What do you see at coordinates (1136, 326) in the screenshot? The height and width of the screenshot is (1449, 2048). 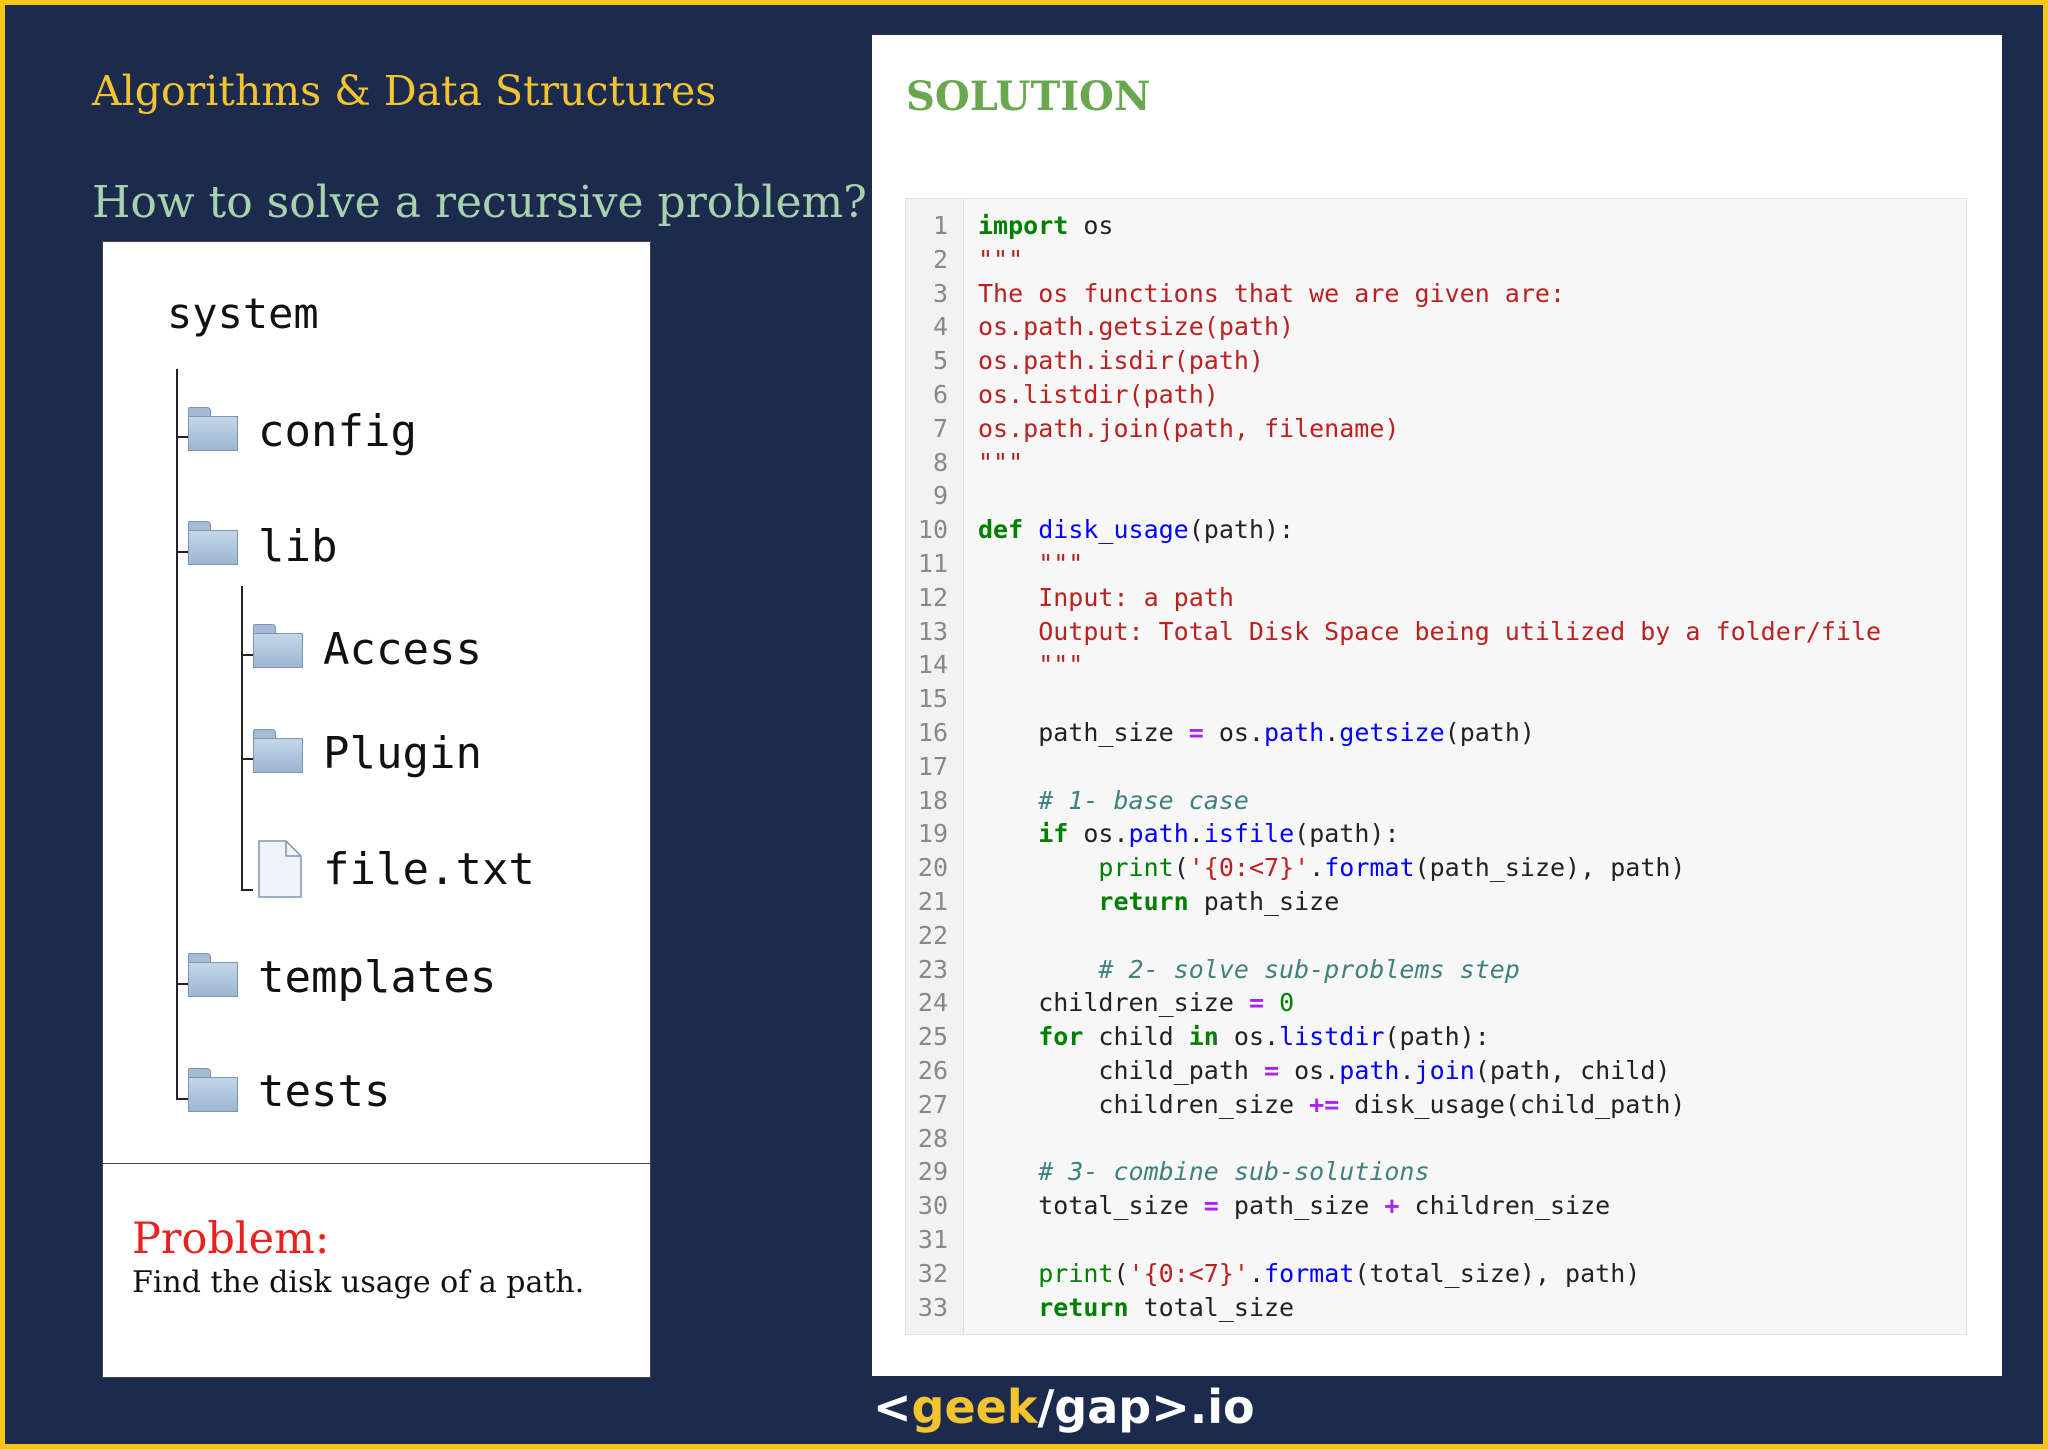 I see `code-line: os.path.getsize(path)` at bounding box center [1136, 326].